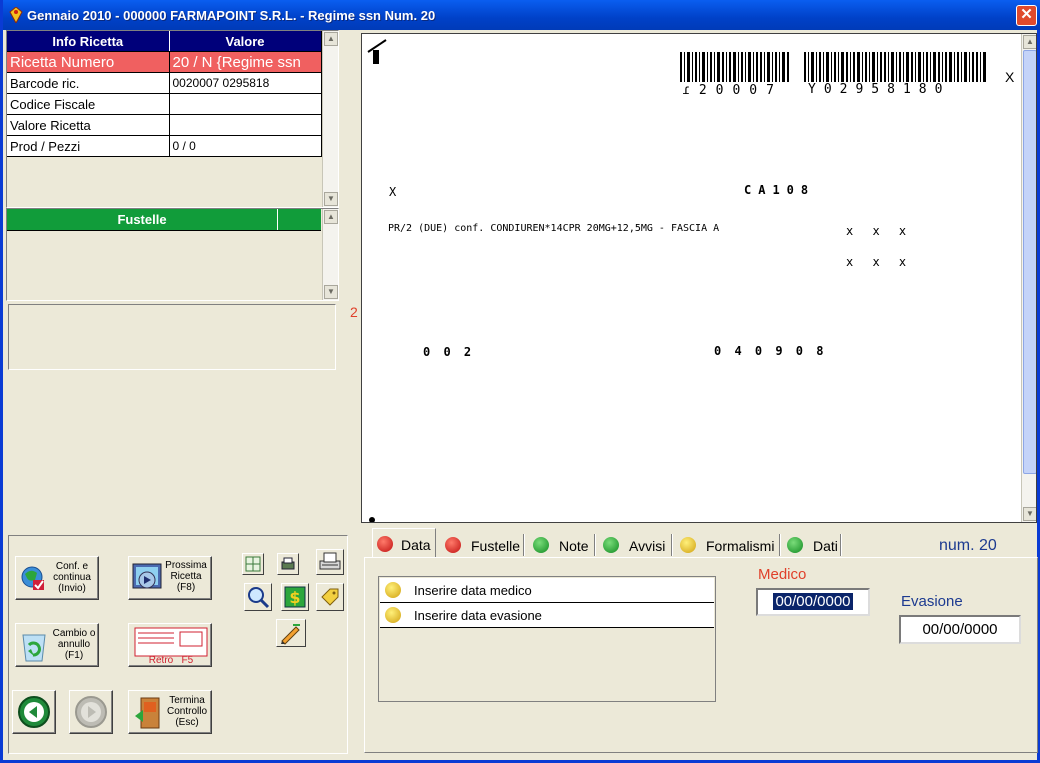  I want to click on viewer-scrollbar: ▲ ▼, so click(1028, 278).